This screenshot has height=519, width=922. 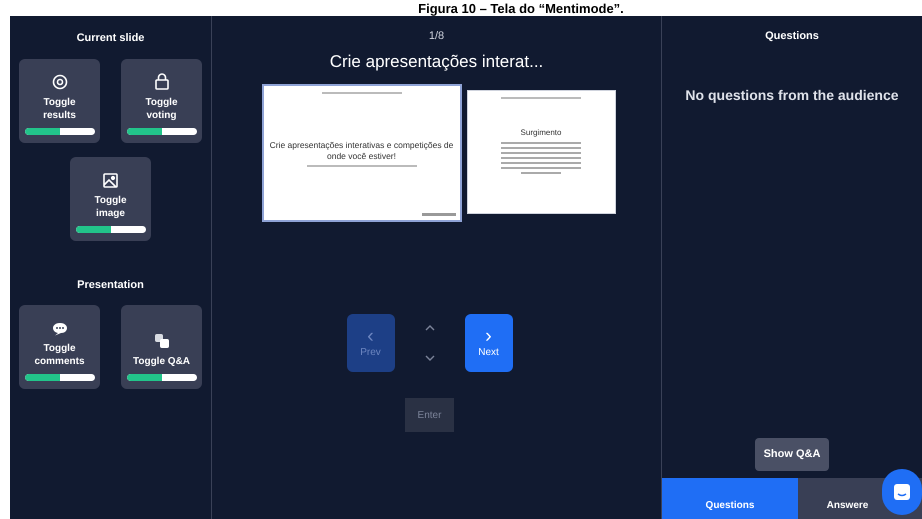 I want to click on chevron-down-icon, so click(x=429, y=358).